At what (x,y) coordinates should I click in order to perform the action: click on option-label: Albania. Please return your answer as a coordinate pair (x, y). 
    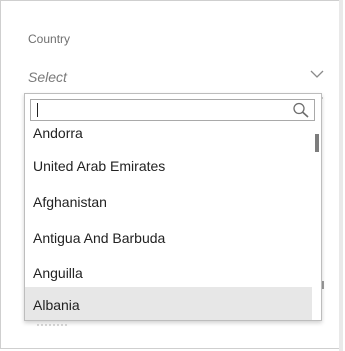
    Looking at the image, I should click on (56, 305).